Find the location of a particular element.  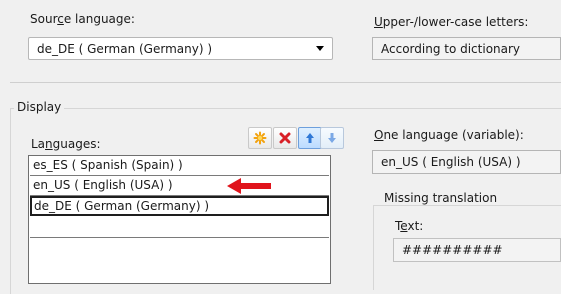

display-group-title: Display is located at coordinates (39, 107).